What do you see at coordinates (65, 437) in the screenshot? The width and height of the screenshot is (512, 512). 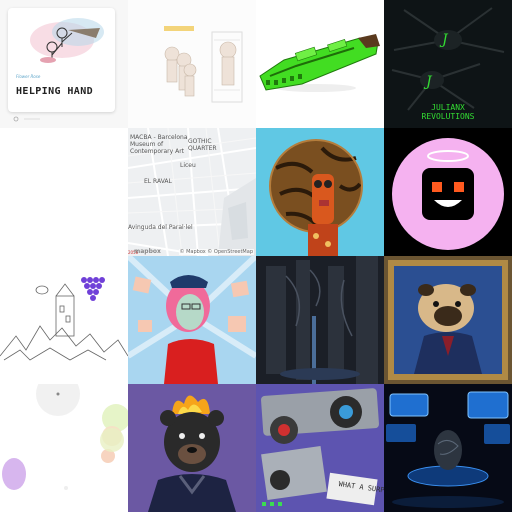 I see `pastel-bubbles-image` at bounding box center [65, 437].